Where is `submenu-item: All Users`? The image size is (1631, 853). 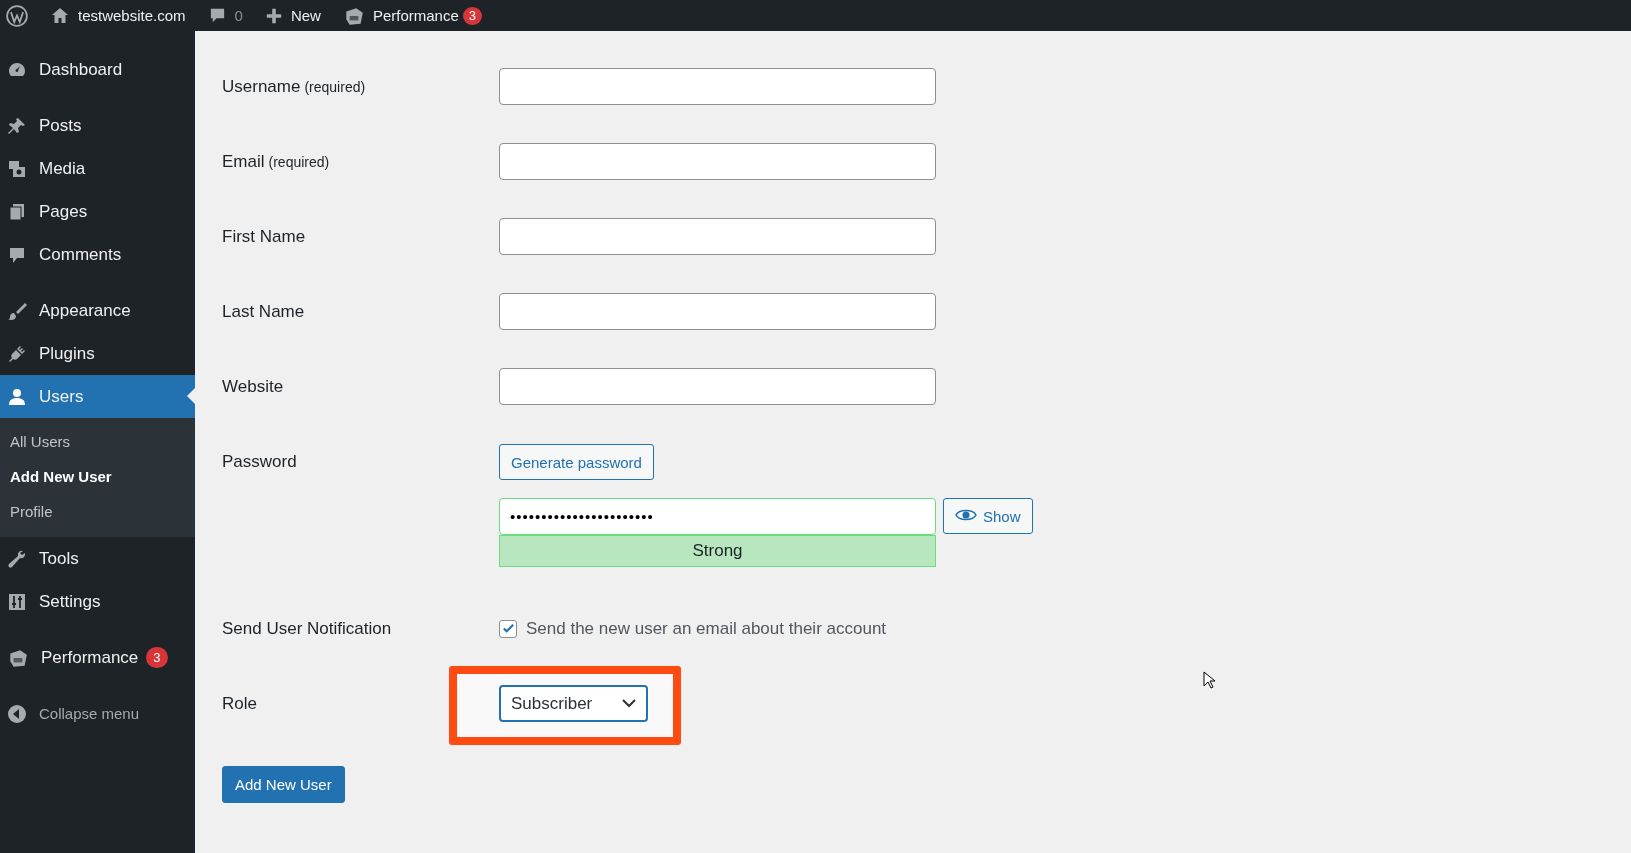 submenu-item: All Users is located at coordinates (97, 441).